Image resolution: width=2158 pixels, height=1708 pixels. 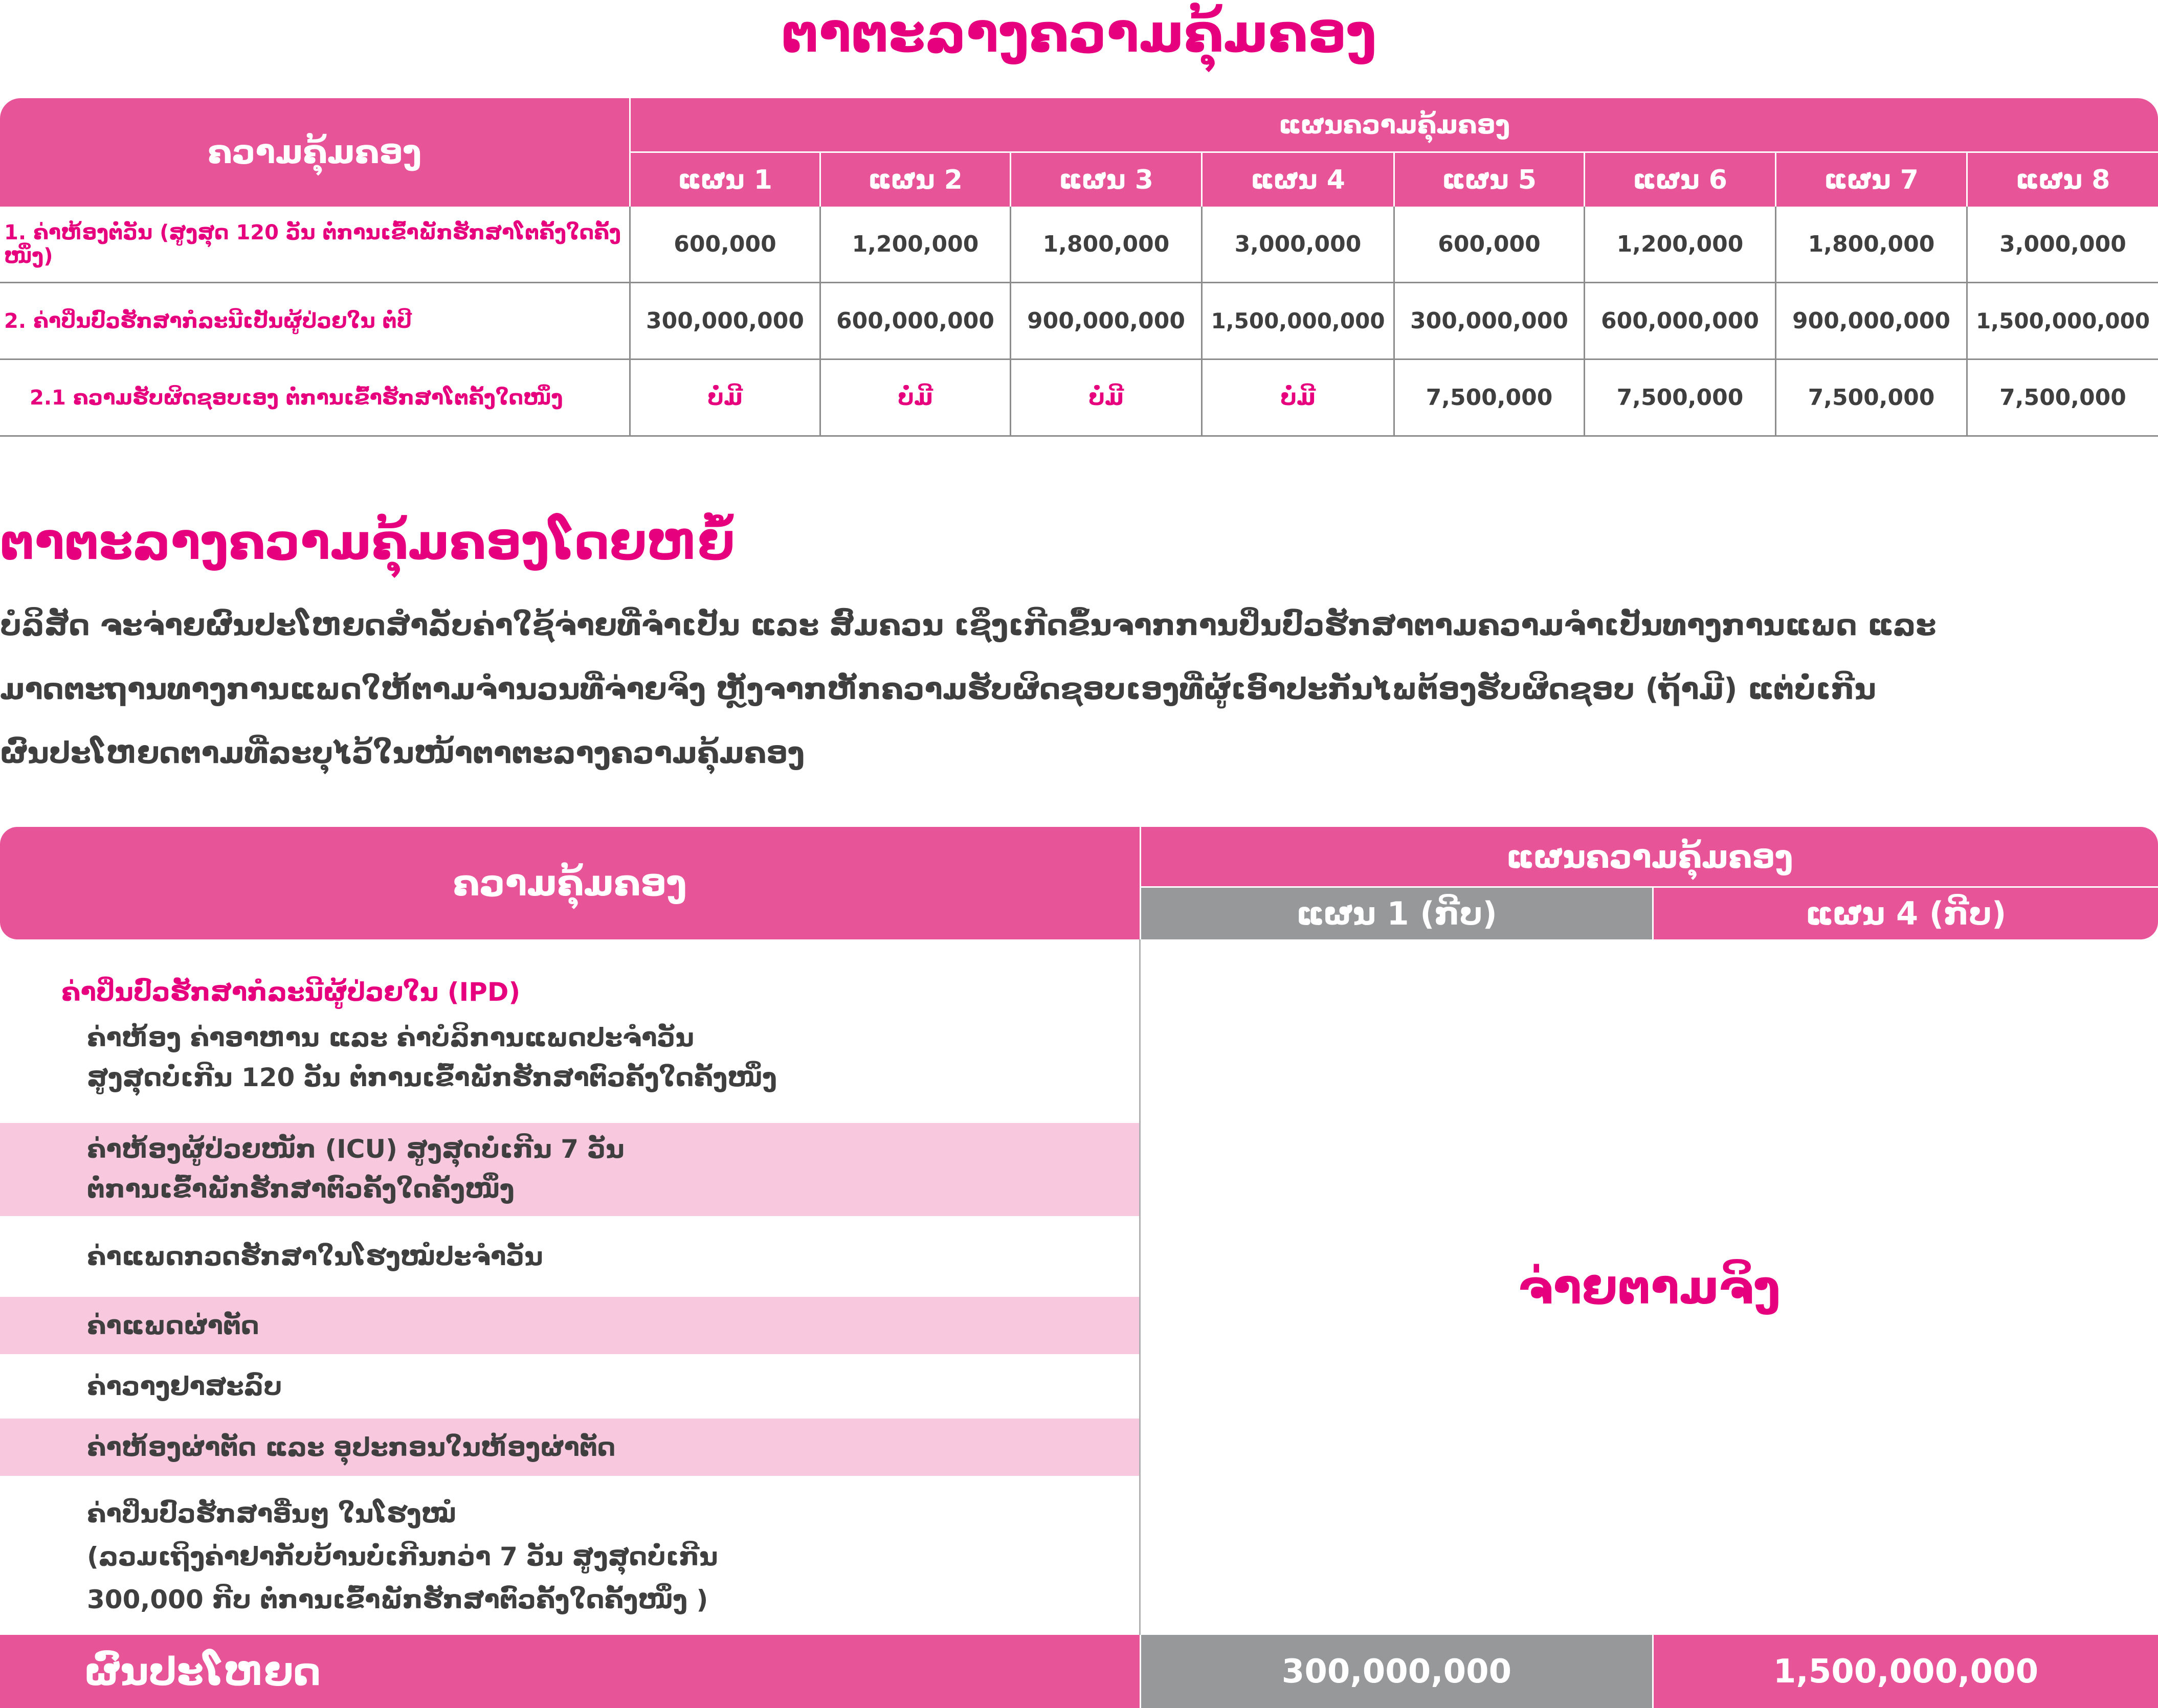 I want to click on plan-header: ແຜນ 3, so click(x=1105, y=179).